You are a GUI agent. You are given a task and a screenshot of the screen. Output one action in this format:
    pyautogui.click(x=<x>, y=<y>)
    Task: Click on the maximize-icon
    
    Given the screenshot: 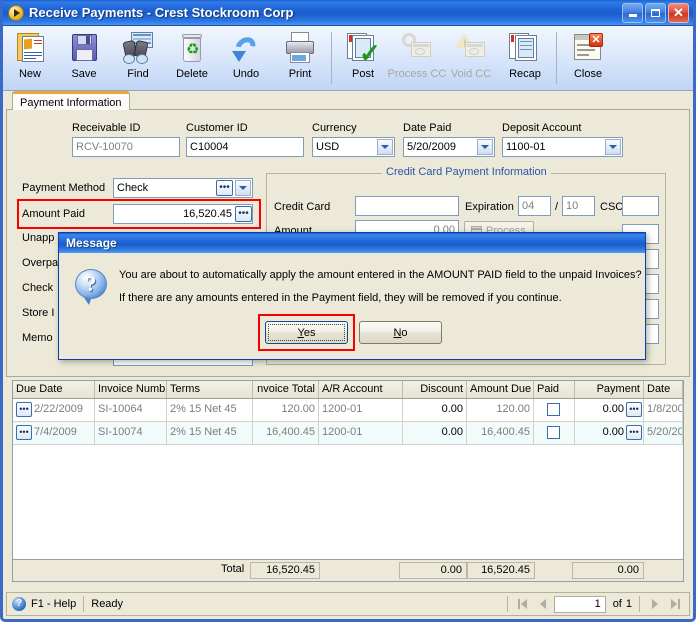 What is the action you would take?
    pyautogui.click(x=655, y=12)
    